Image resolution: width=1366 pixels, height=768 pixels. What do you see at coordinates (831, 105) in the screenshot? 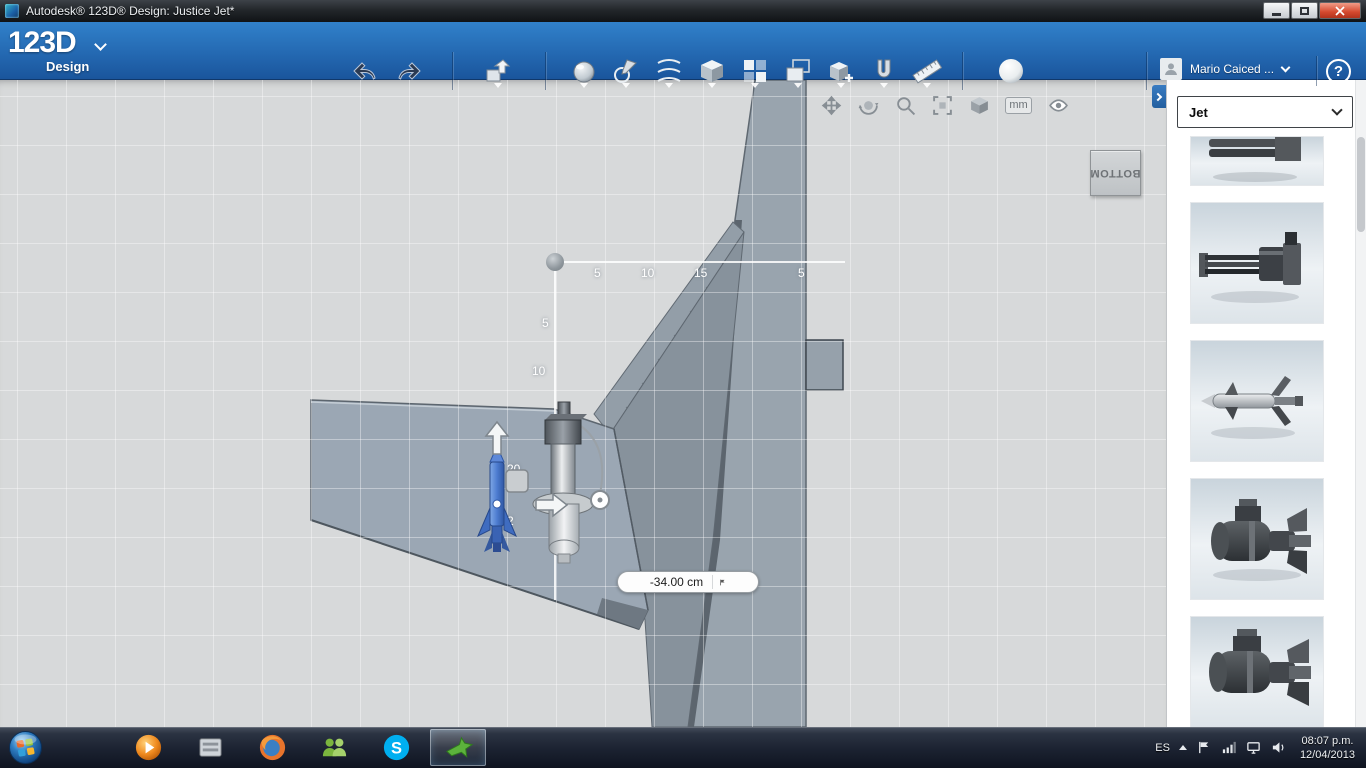
I see `pan-icon` at bounding box center [831, 105].